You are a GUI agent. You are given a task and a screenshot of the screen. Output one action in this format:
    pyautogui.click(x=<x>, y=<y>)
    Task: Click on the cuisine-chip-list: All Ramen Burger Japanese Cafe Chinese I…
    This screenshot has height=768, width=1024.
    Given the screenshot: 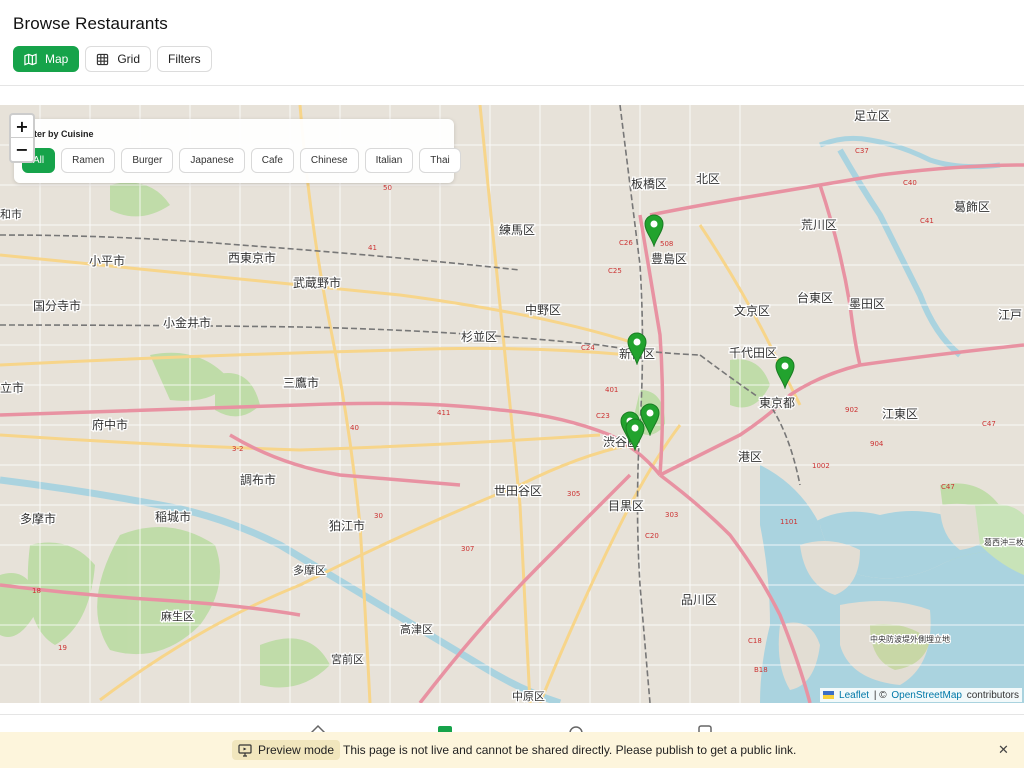 What is the action you would take?
    pyautogui.click(x=241, y=160)
    